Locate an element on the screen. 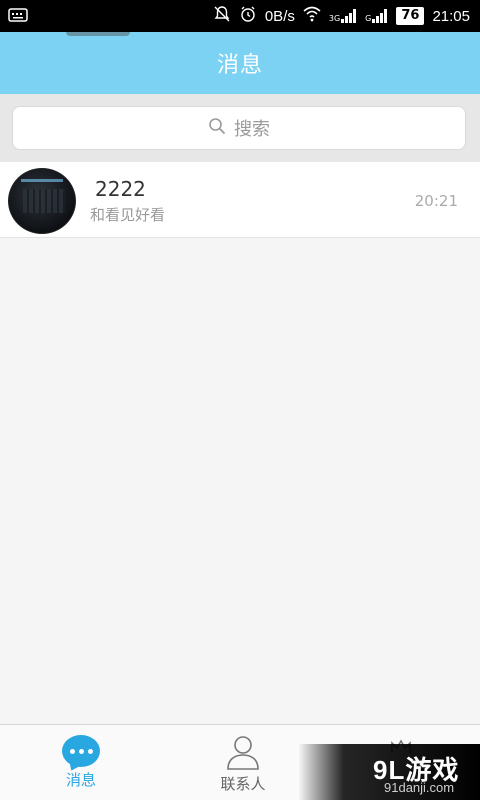  message-bubble-icon is located at coordinates (81, 751).